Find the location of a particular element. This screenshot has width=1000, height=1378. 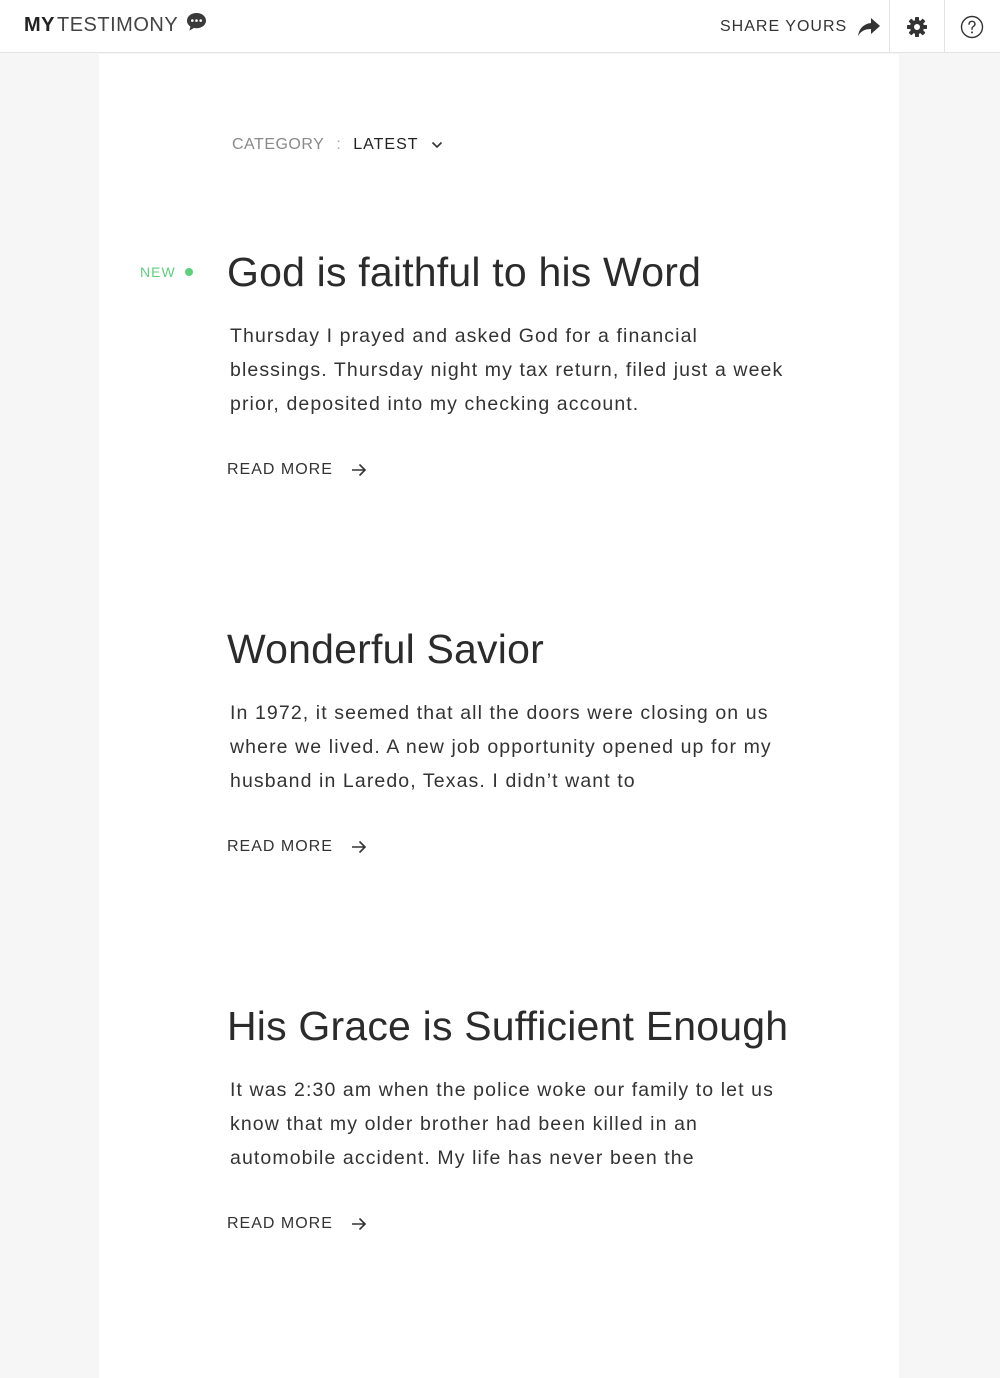

help-button is located at coordinates (971, 26).